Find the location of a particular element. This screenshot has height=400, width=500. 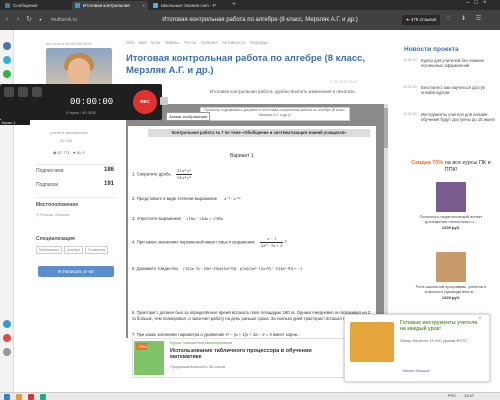

news-date: 18.04.20 is located at coordinates (410, 87).